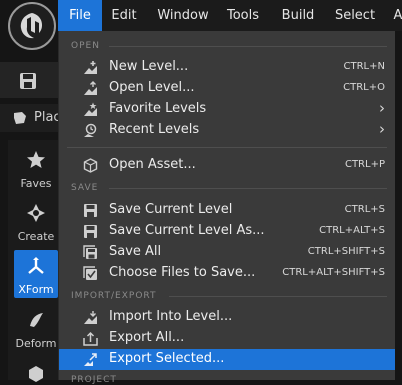 The height and width of the screenshot is (385, 402). What do you see at coordinates (183, 15) in the screenshot?
I see `menu-window: Window` at bounding box center [183, 15].